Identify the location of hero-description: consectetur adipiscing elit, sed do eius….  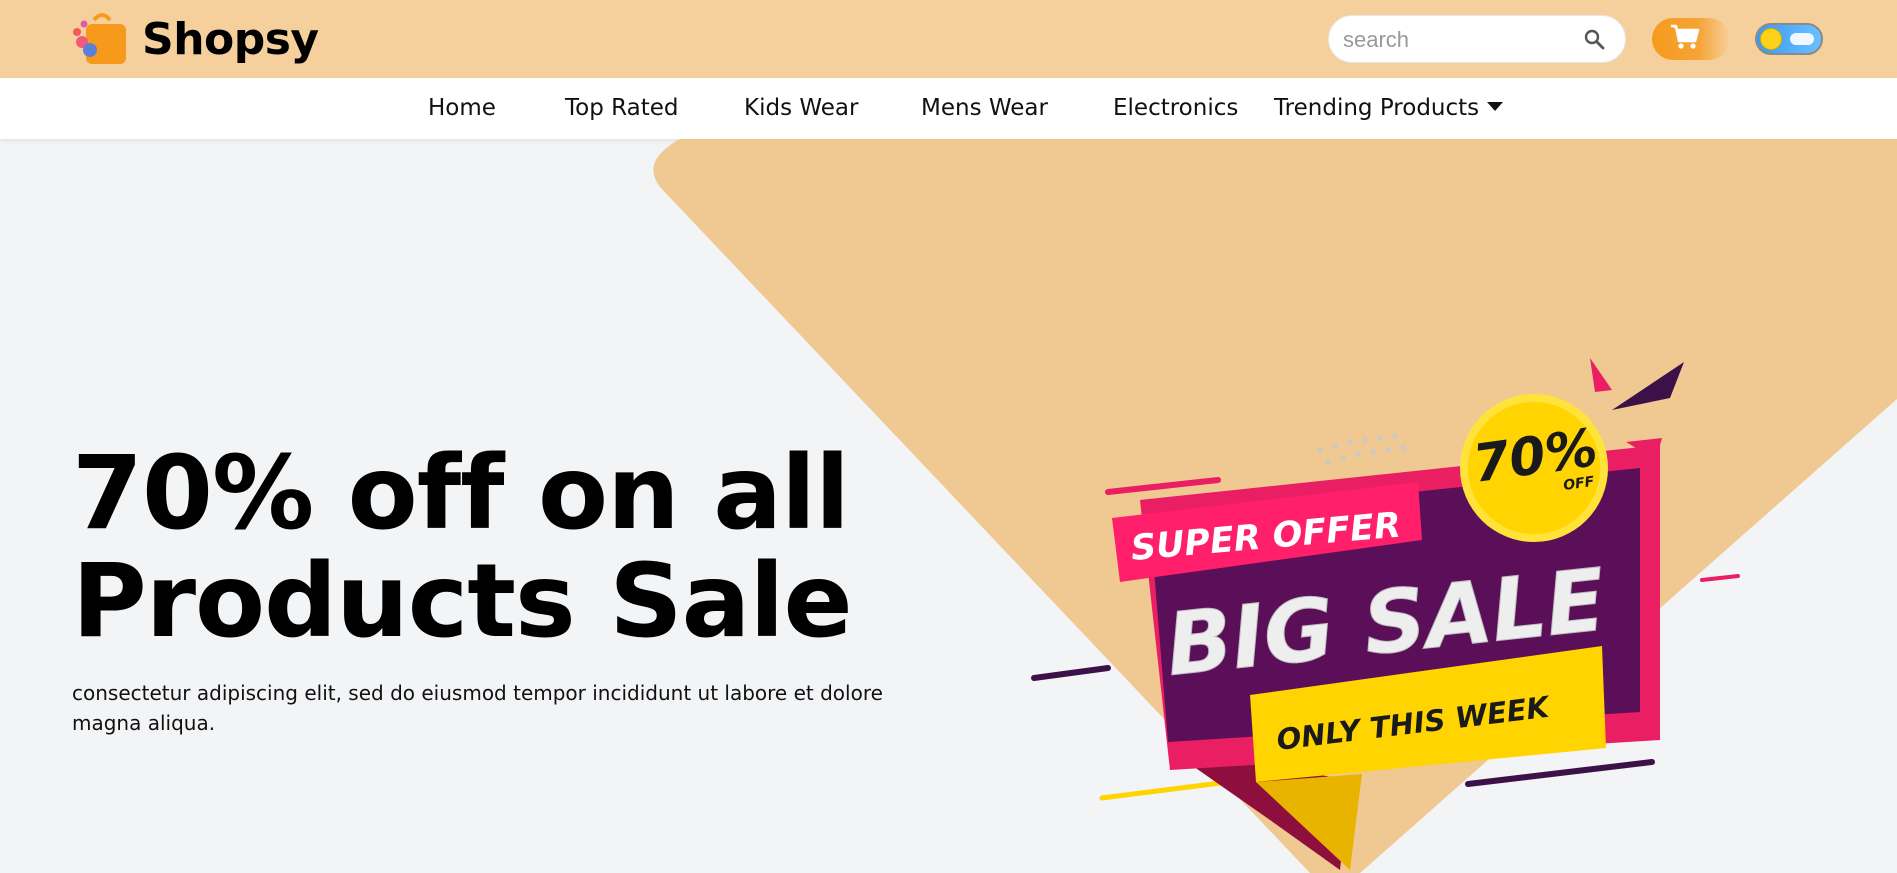
(477, 708).